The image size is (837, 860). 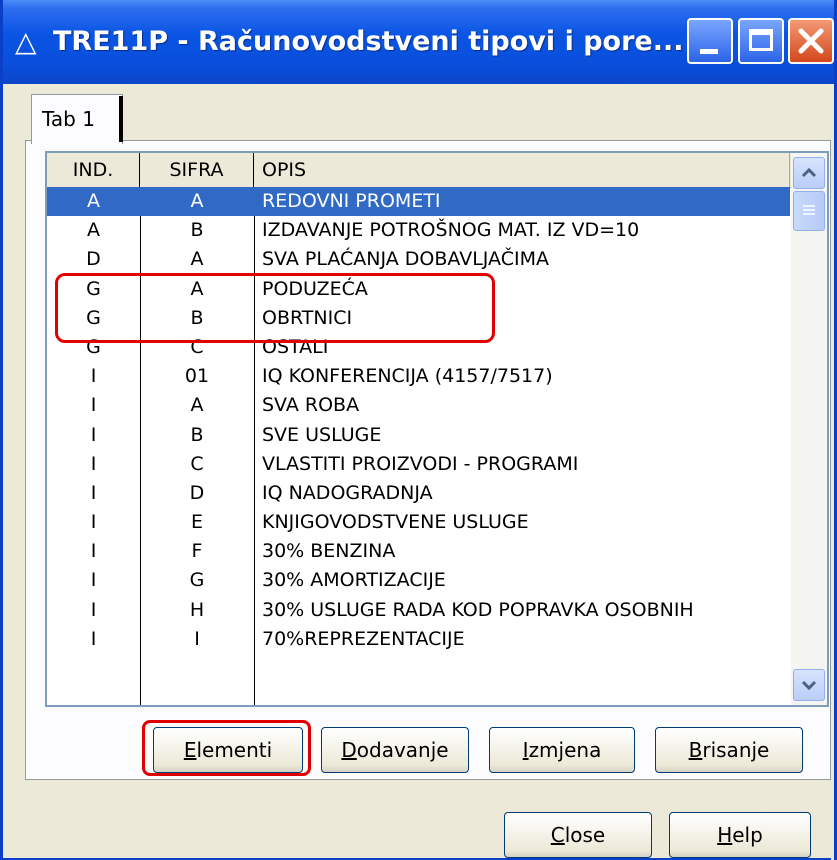 I want to click on cell-sifra: I, so click(x=197, y=638).